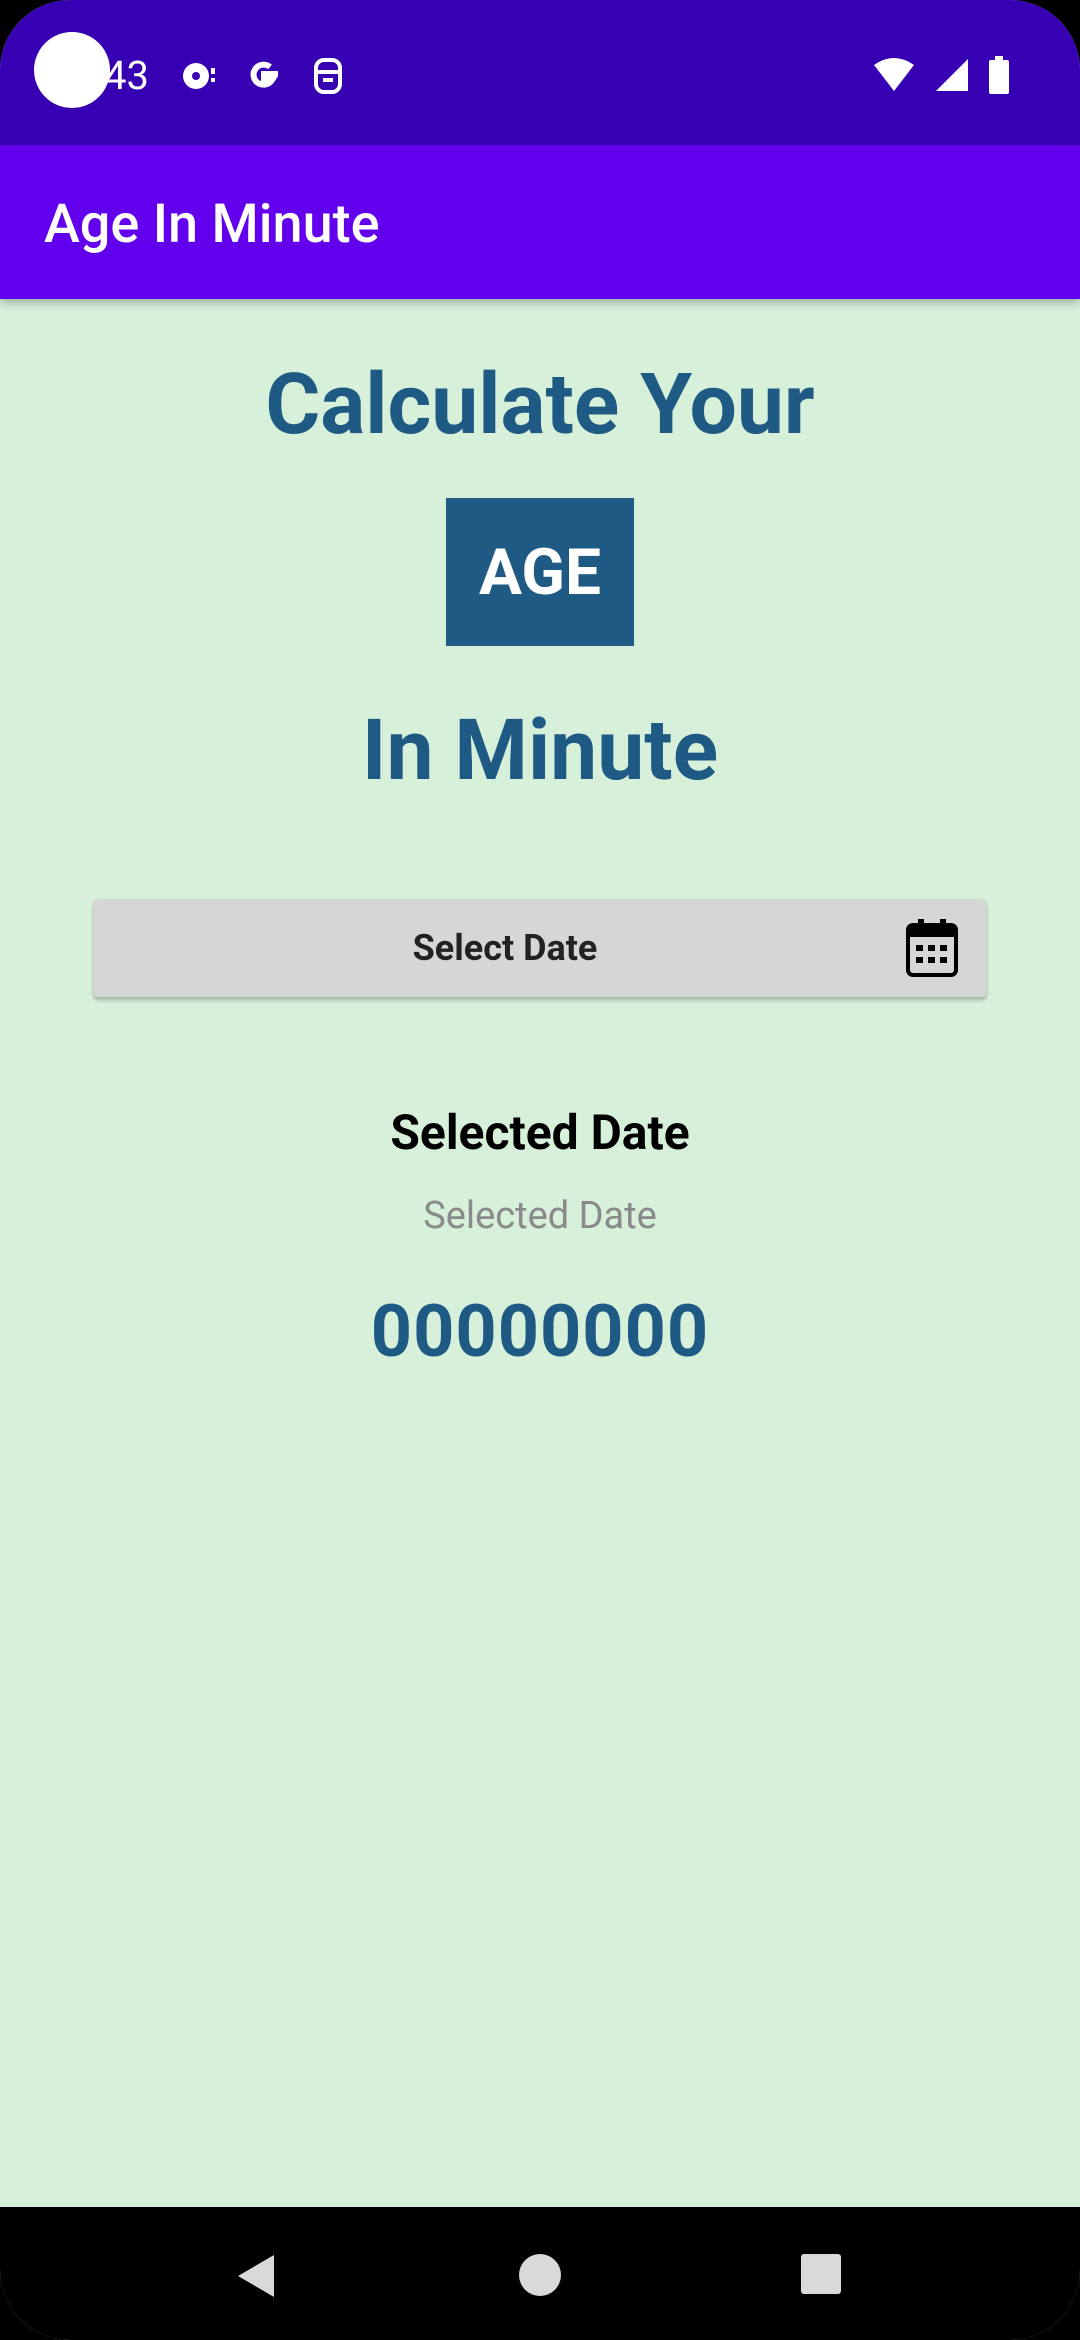 The width and height of the screenshot is (1080, 2340). What do you see at coordinates (72, 70) in the screenshot?
I see `camera-cutout` at bounding box center [72, 70].